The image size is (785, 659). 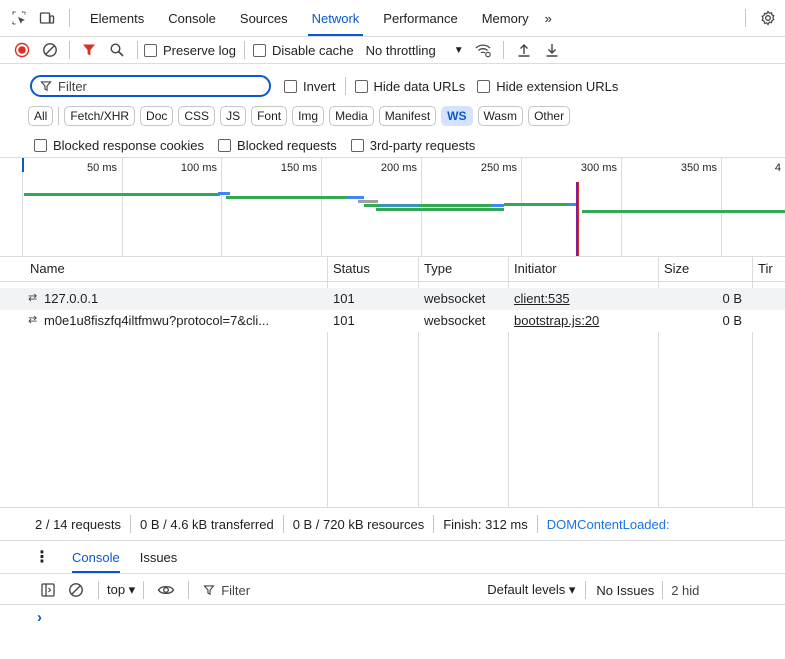 What do you see at coordinates (197, 116) in the screenshot?
I see `chip-css: CSS` at bounding box center [197, 116].